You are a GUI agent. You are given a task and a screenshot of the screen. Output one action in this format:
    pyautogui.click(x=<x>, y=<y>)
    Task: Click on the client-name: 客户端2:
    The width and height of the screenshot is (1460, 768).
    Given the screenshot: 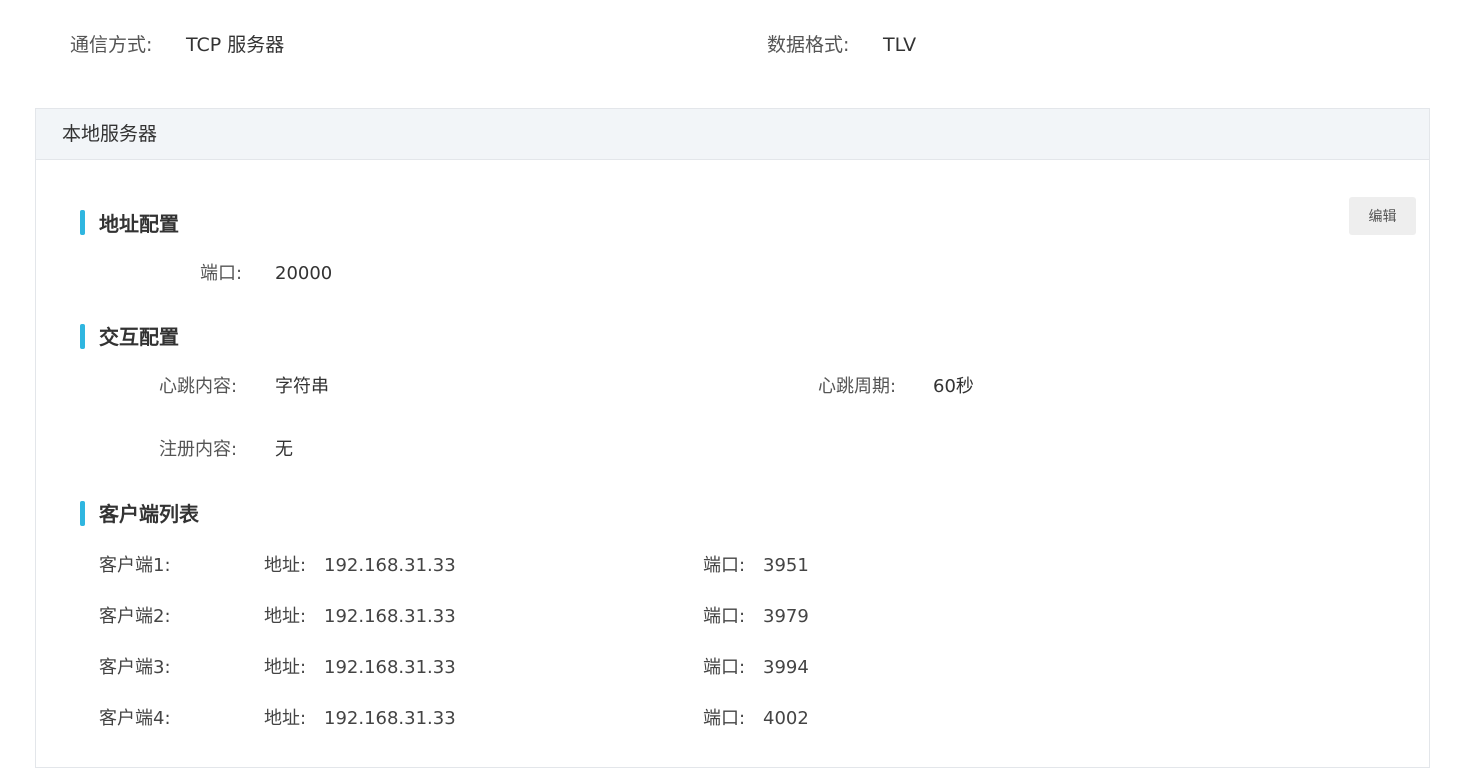 What is the action you would take?
    pyautogui.click(x=135, y=616)
    